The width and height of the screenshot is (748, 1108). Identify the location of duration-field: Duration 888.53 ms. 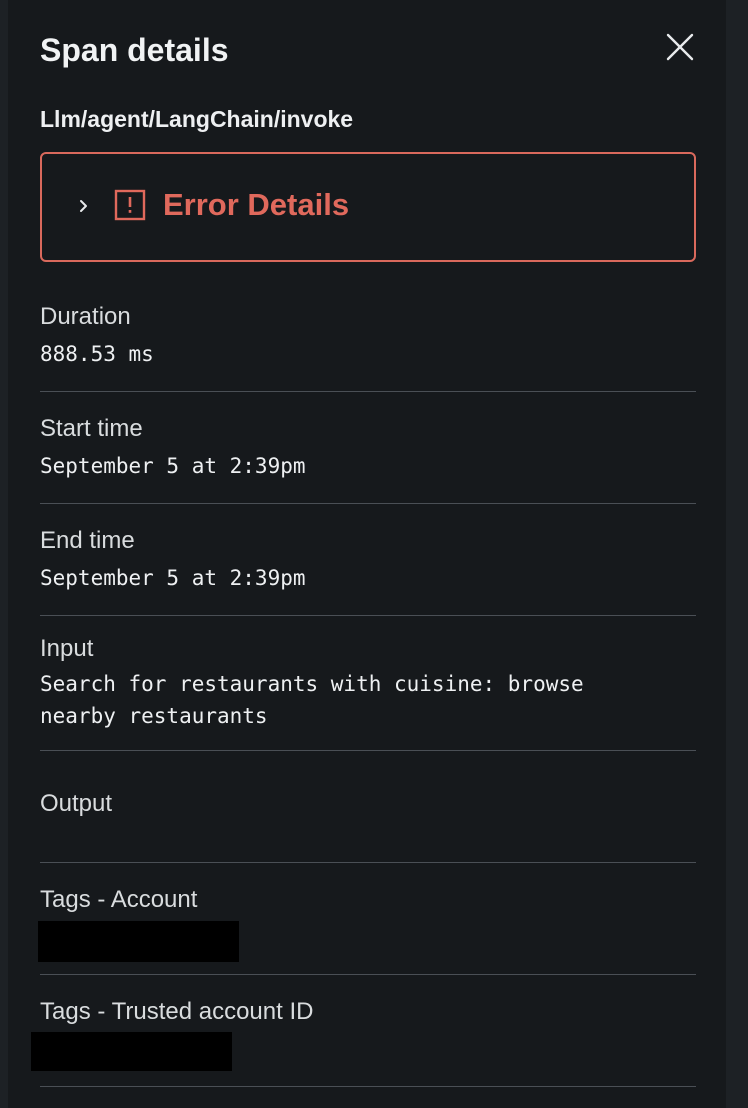
(368, 336).